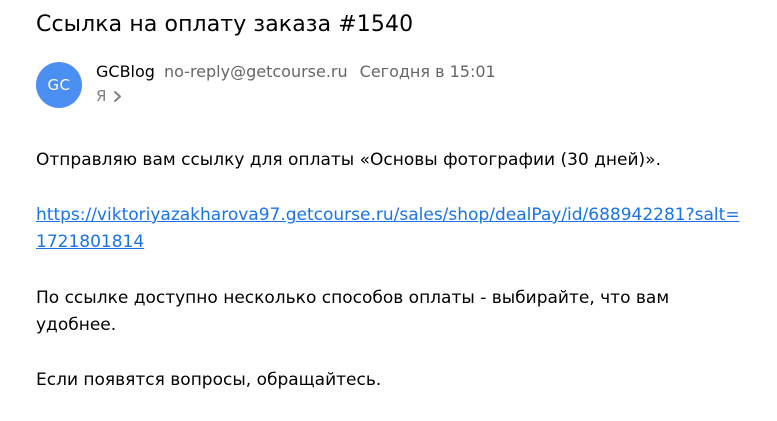  I want to click on recipient-toggle: Я, so click(110, 96).